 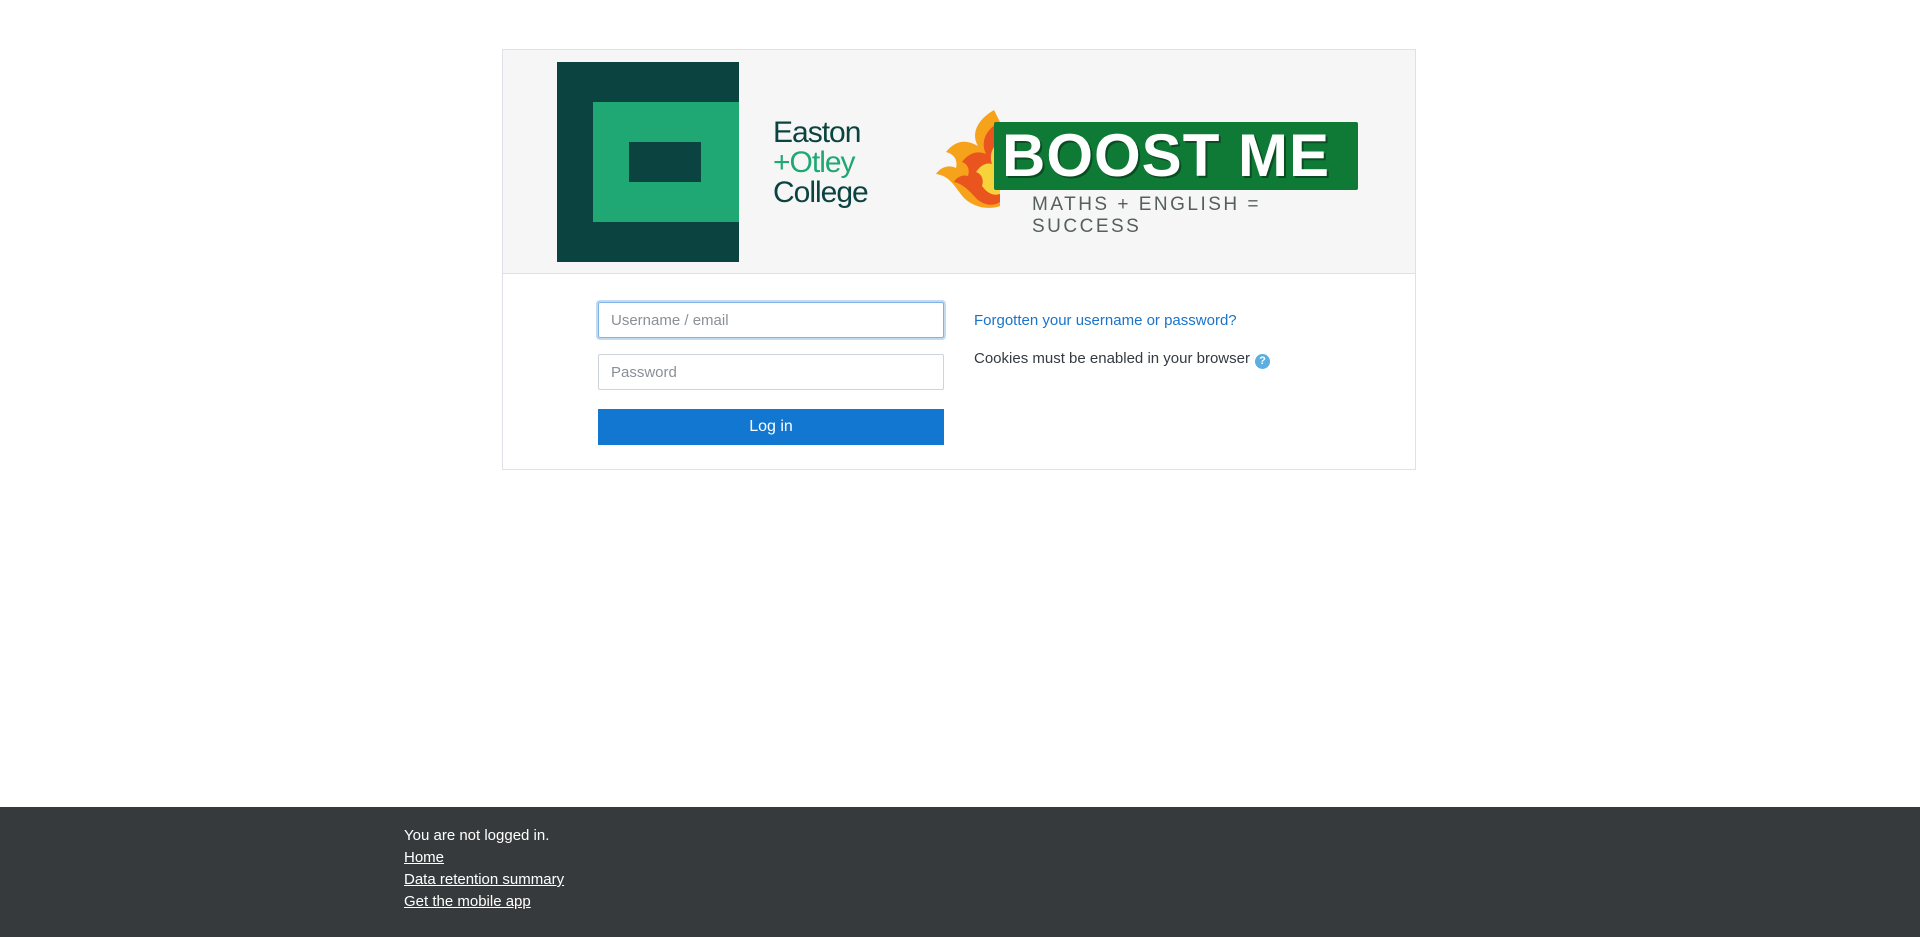 What do you see at coordinates (1166, 155) in the screenshot?
I see `boost-me-title: BOOST ME` at bounding box center [1166, 155].